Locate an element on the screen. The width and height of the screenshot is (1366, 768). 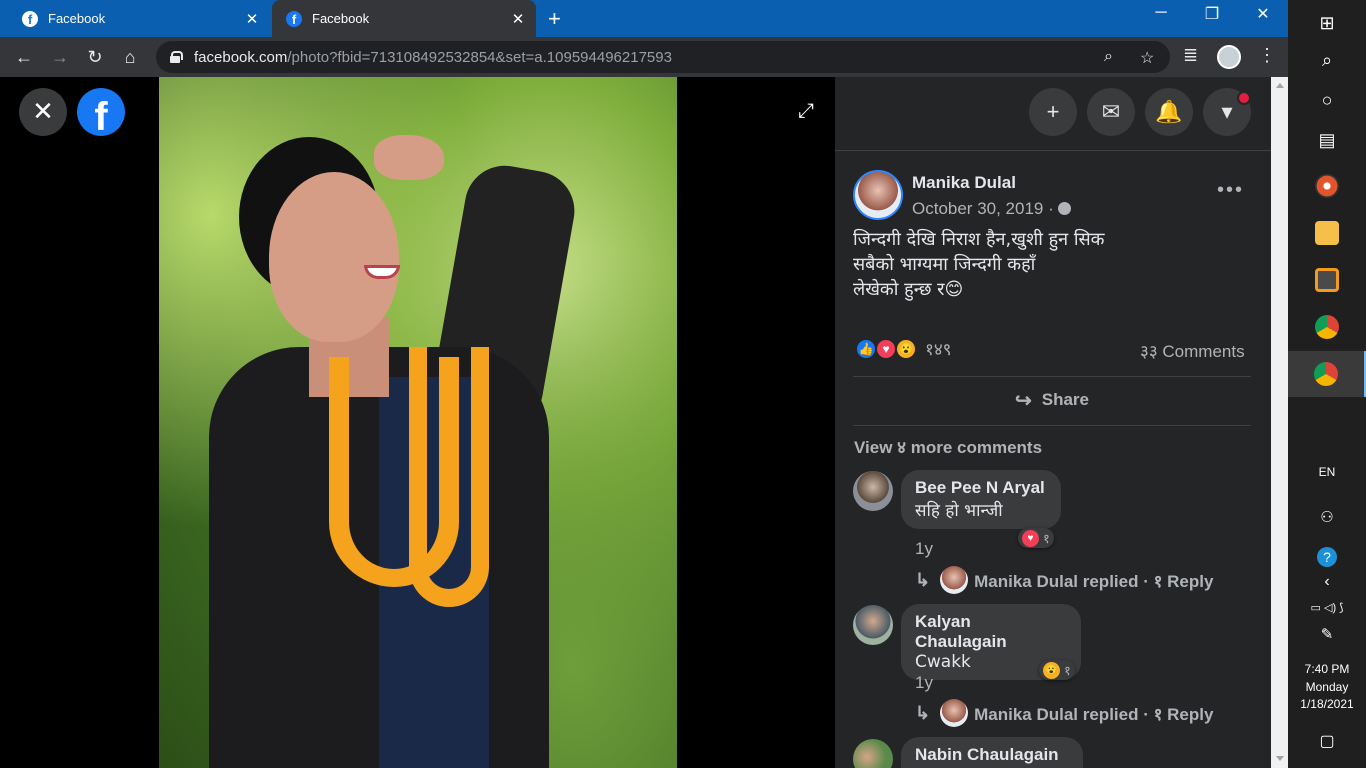
minimize-icon: ─ is located at coordinates (1161, 13).